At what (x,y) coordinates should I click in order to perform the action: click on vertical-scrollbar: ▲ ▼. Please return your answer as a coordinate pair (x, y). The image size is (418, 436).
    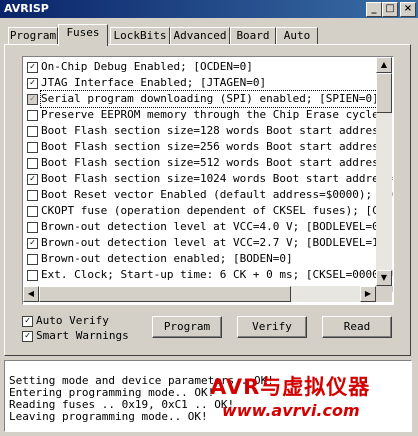
    Looking at the image, I should click on (384, 171).